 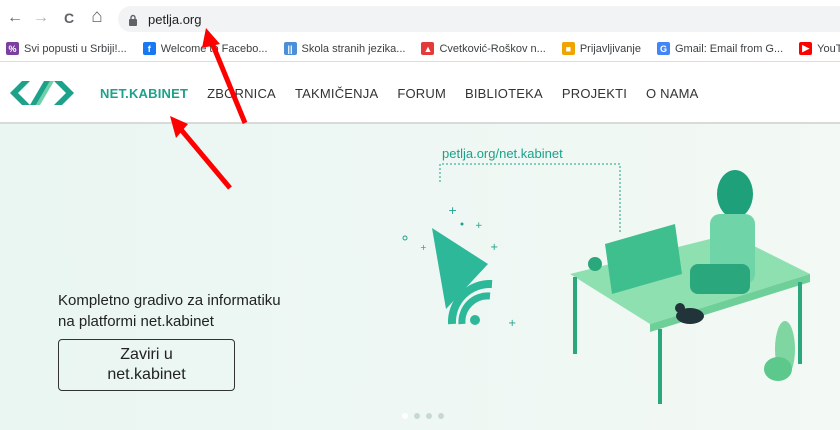 What do you see at coordinates (169, 300) in the screenshot?
I see `hero-text-line1: Kompletno gradivo za informatiku` at bounding box center [169, 300].